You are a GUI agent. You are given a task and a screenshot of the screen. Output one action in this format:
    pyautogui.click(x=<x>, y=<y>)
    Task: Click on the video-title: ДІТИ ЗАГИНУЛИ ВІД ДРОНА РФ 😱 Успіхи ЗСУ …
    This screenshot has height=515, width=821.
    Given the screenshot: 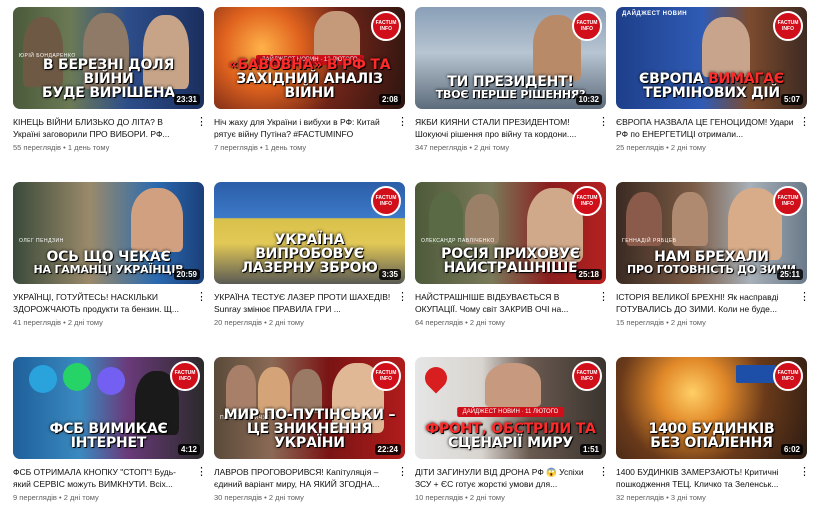 What is the action you would take?
    pyautogui.click(x=510, y=478)
    